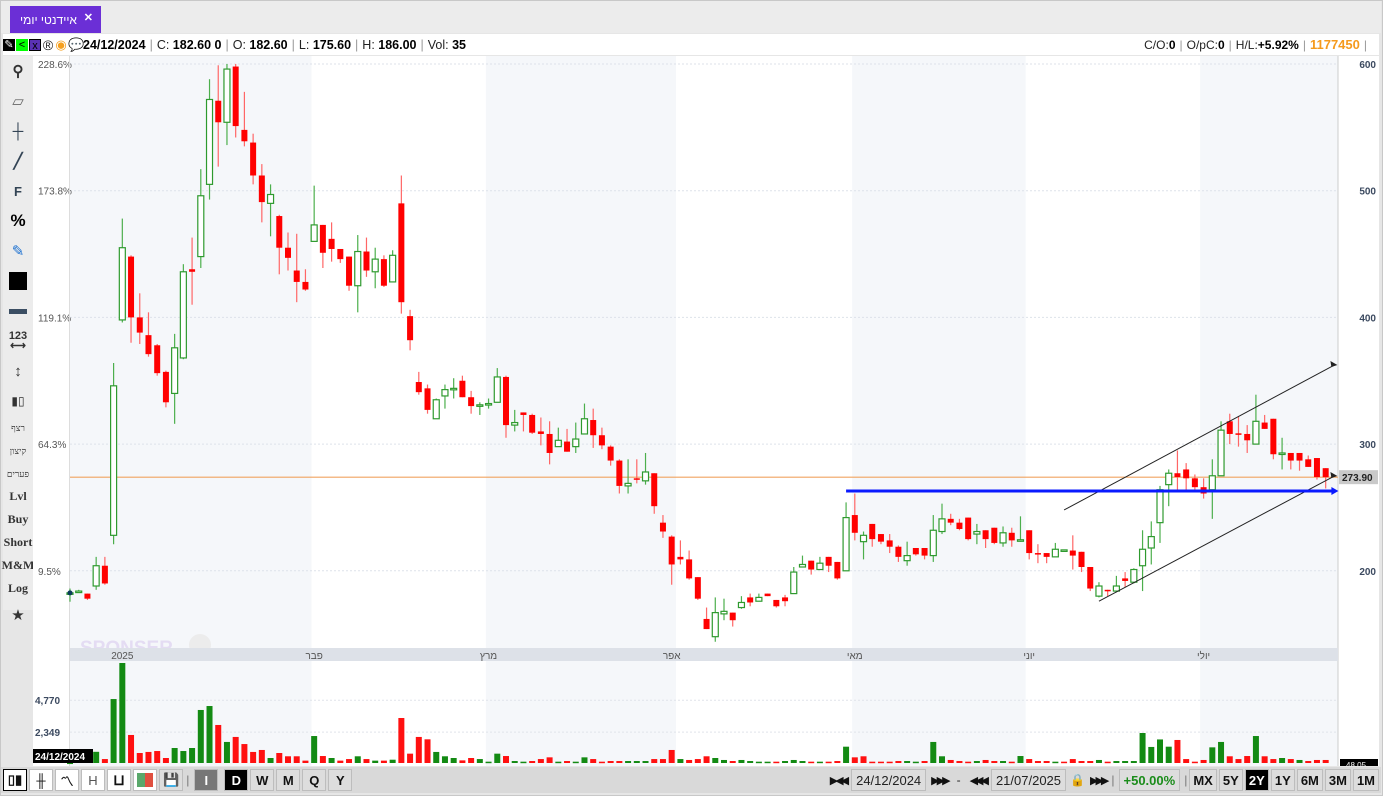  What do you see at coordinates (1029, 656) in the screenshot?
I see `month-label: יוני` at bounding box center [1029, 656].